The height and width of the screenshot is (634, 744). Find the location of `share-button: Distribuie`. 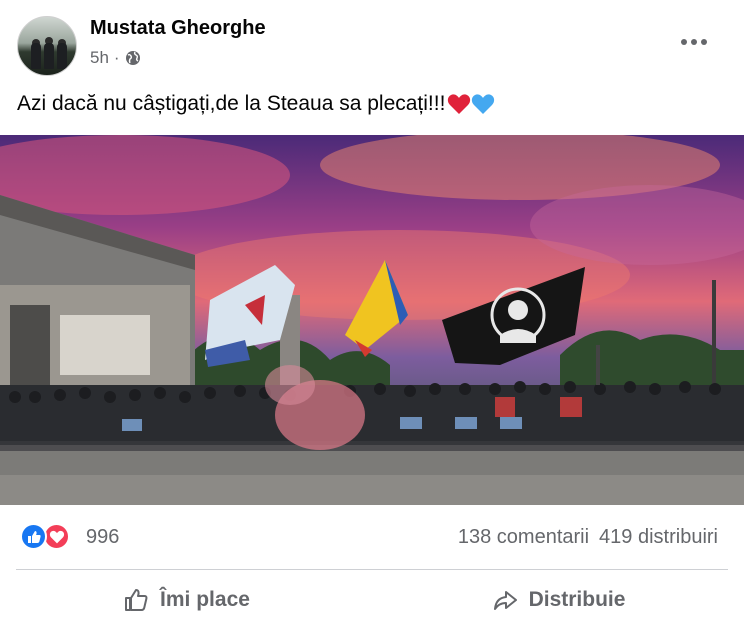

share-button: Distribuie is located at coordinates (558, 600).